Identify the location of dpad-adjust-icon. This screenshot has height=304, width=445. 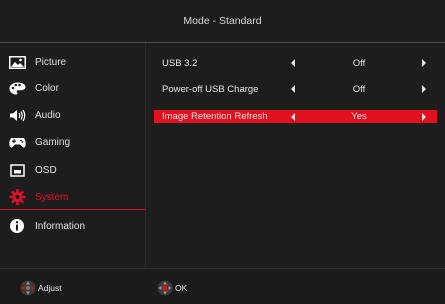
(28, 288).